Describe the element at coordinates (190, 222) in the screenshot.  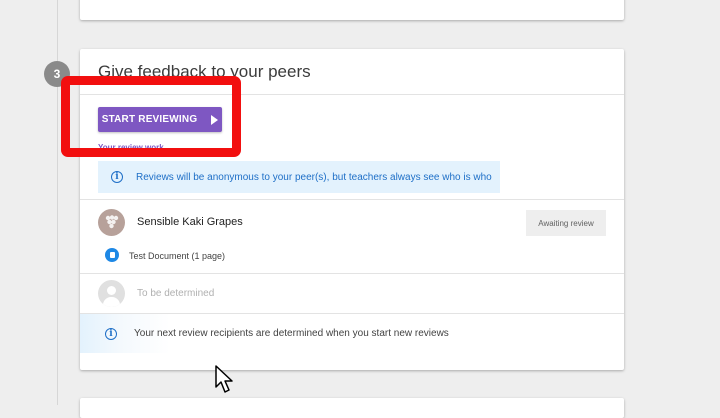
I see `peer-name: Sensible Kaki Grapes` at that location.